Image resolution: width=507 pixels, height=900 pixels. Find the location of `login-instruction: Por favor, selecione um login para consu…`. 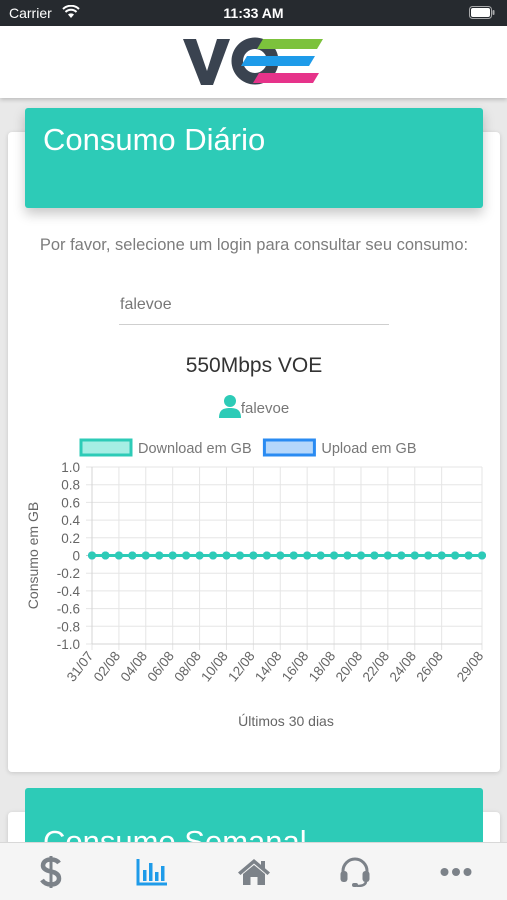

login-instruction: Por favor, selecione um login para consu… is located at coordinates (254, 245).